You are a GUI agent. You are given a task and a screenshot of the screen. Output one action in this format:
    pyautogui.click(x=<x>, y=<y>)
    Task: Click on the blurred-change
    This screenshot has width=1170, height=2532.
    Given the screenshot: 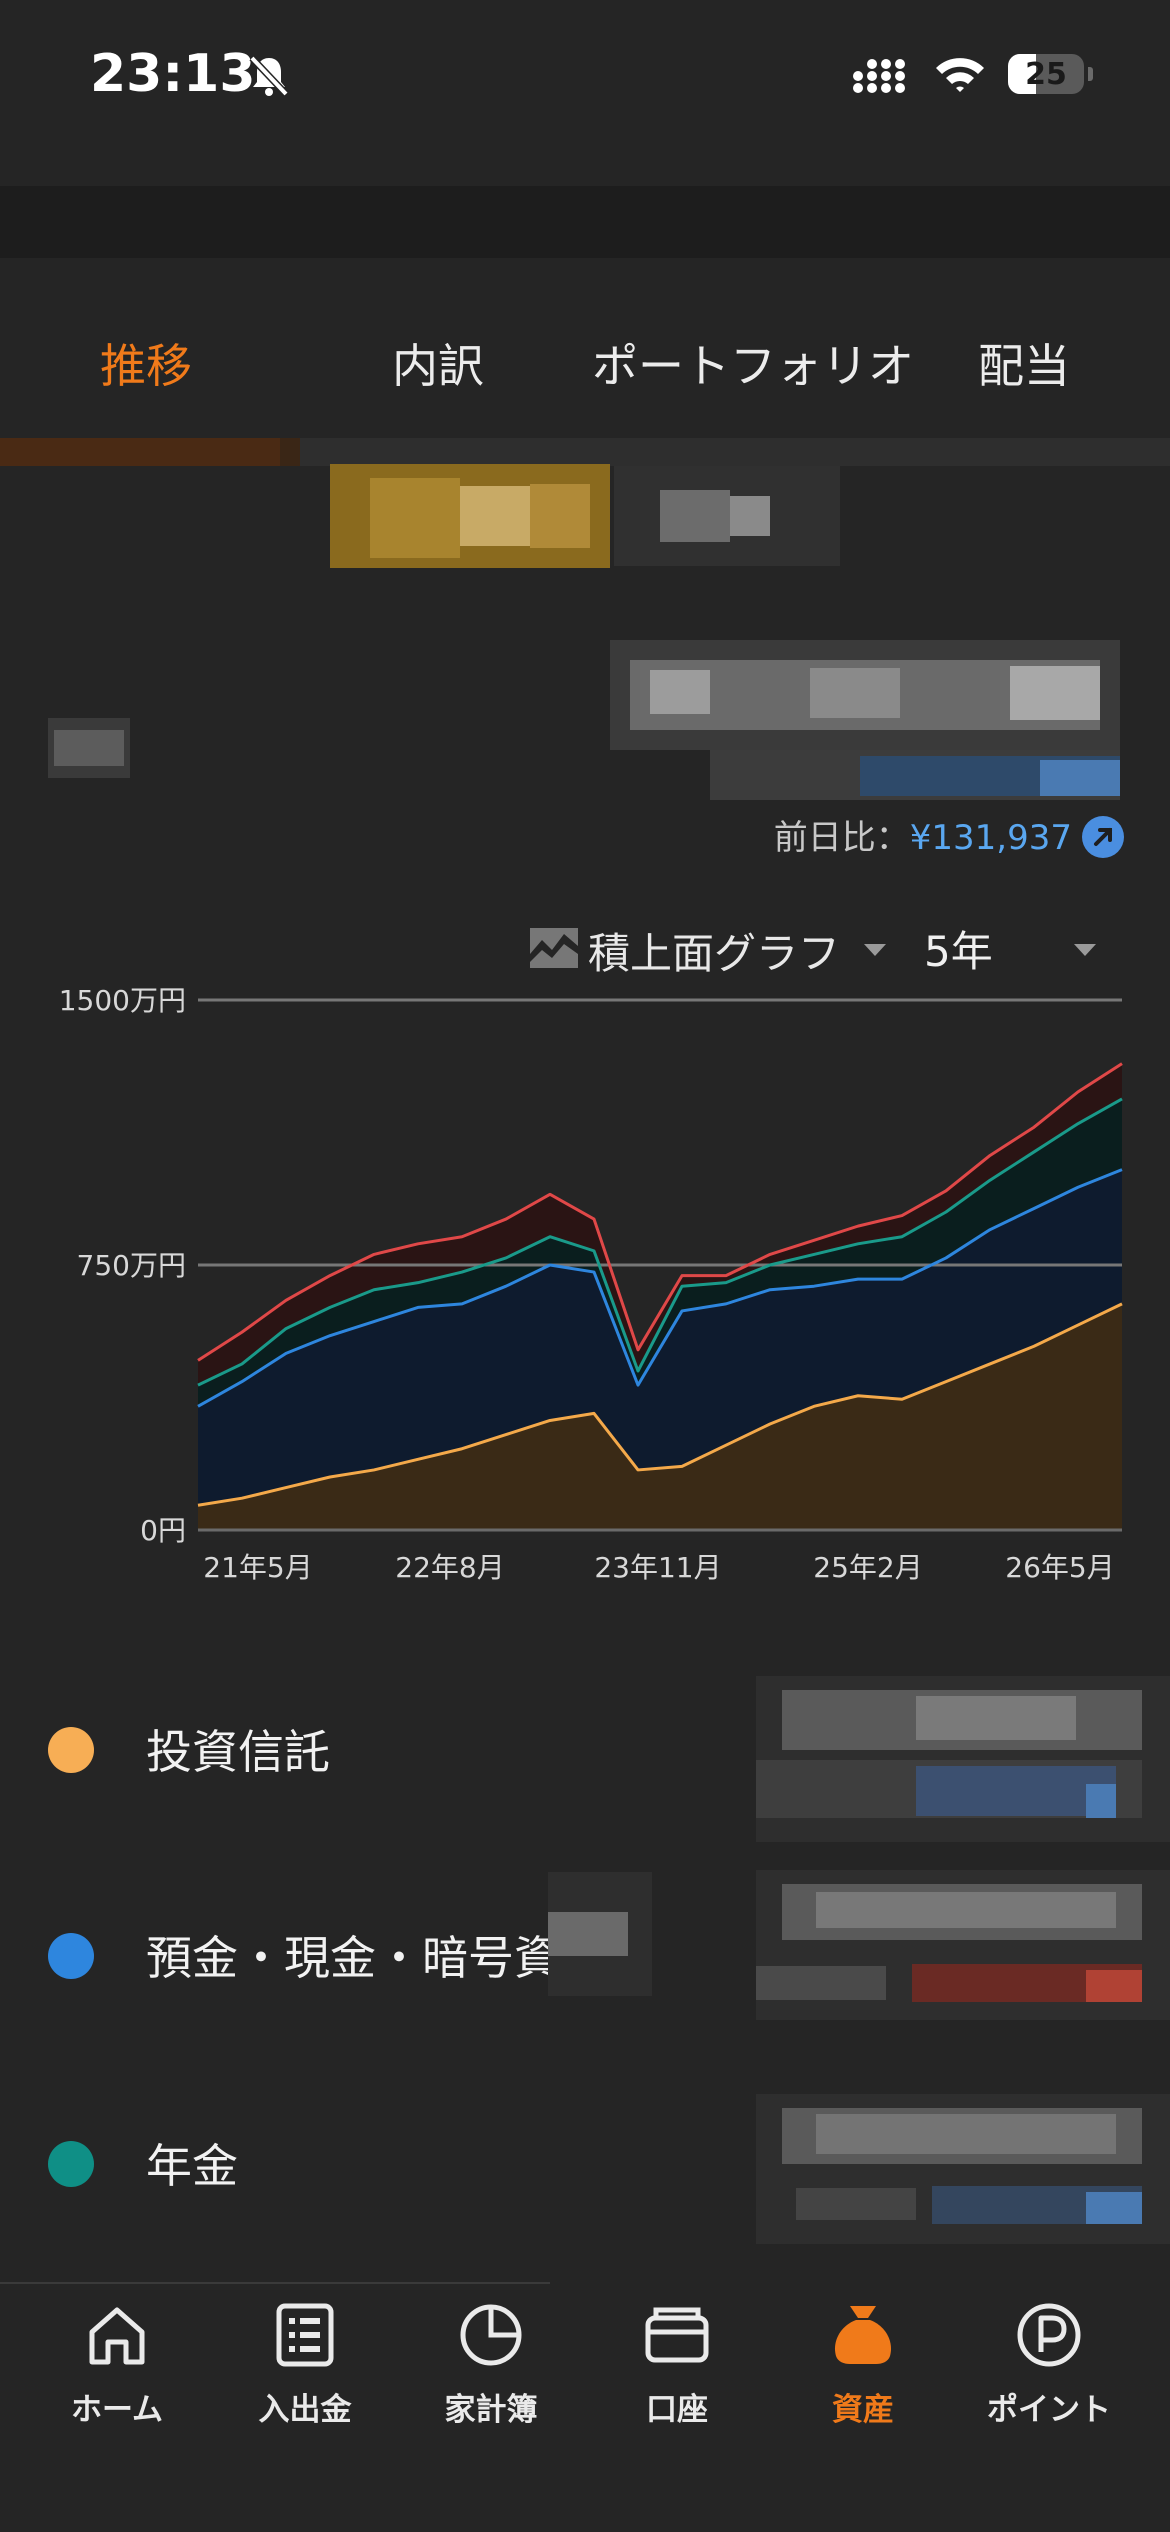 What is the action you would take?
    pyautogui.click(x=915, y=775)
    